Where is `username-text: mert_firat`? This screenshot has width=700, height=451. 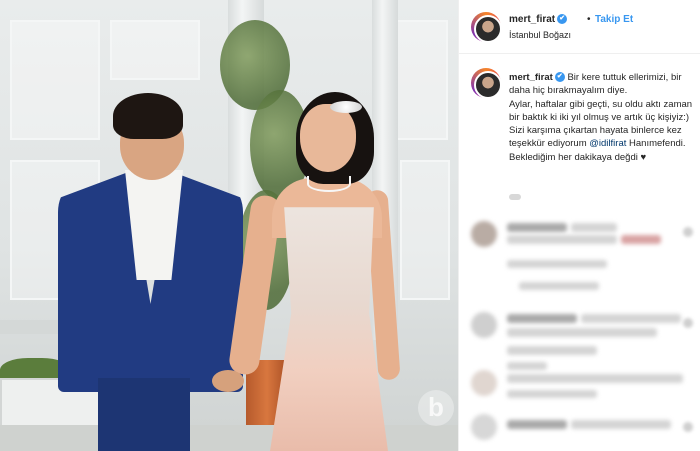
username-text: mert_firat is located at coordinates (532, 19).